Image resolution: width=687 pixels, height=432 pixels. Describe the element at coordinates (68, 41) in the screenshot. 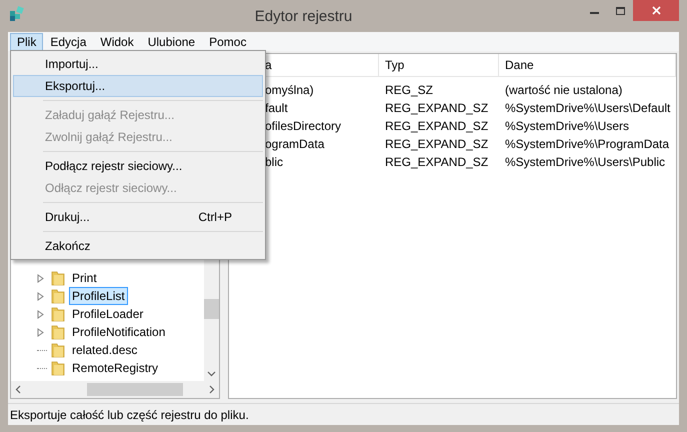

I see `menu-item: Edycja` at that location.